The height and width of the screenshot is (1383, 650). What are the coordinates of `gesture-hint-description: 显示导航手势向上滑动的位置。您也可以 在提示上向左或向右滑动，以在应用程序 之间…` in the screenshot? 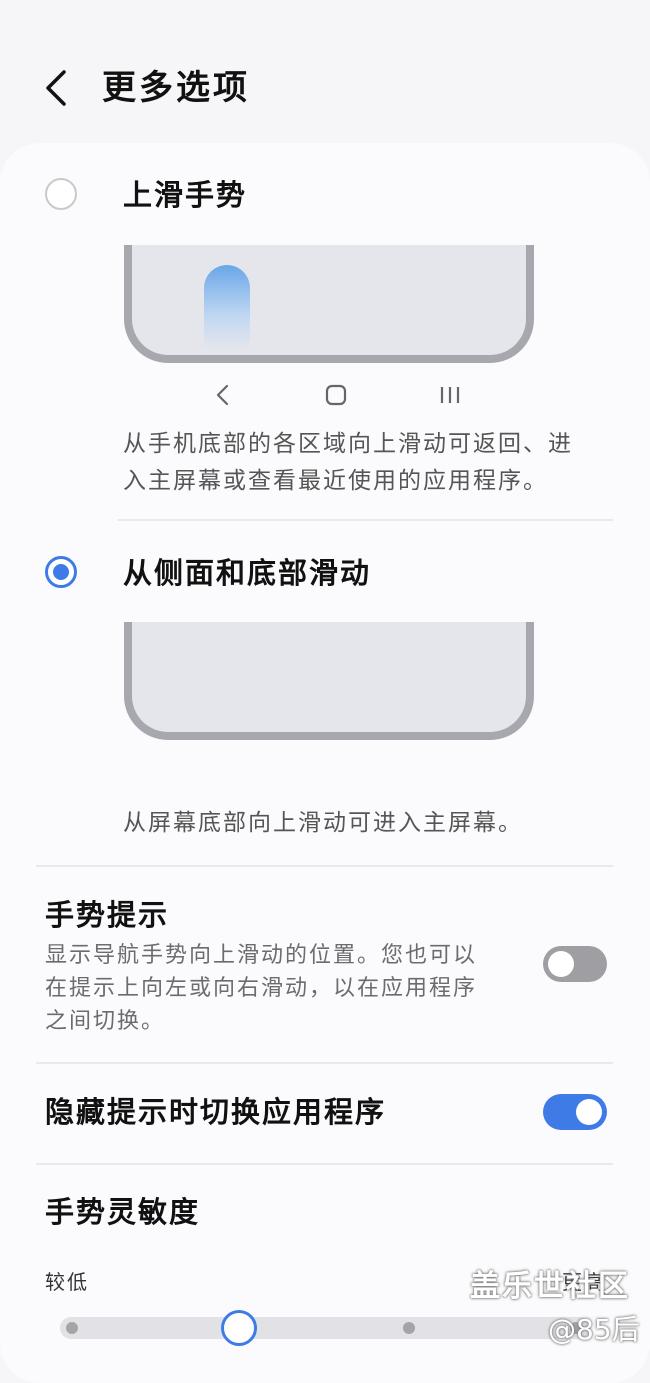 It's located at (261, 988).